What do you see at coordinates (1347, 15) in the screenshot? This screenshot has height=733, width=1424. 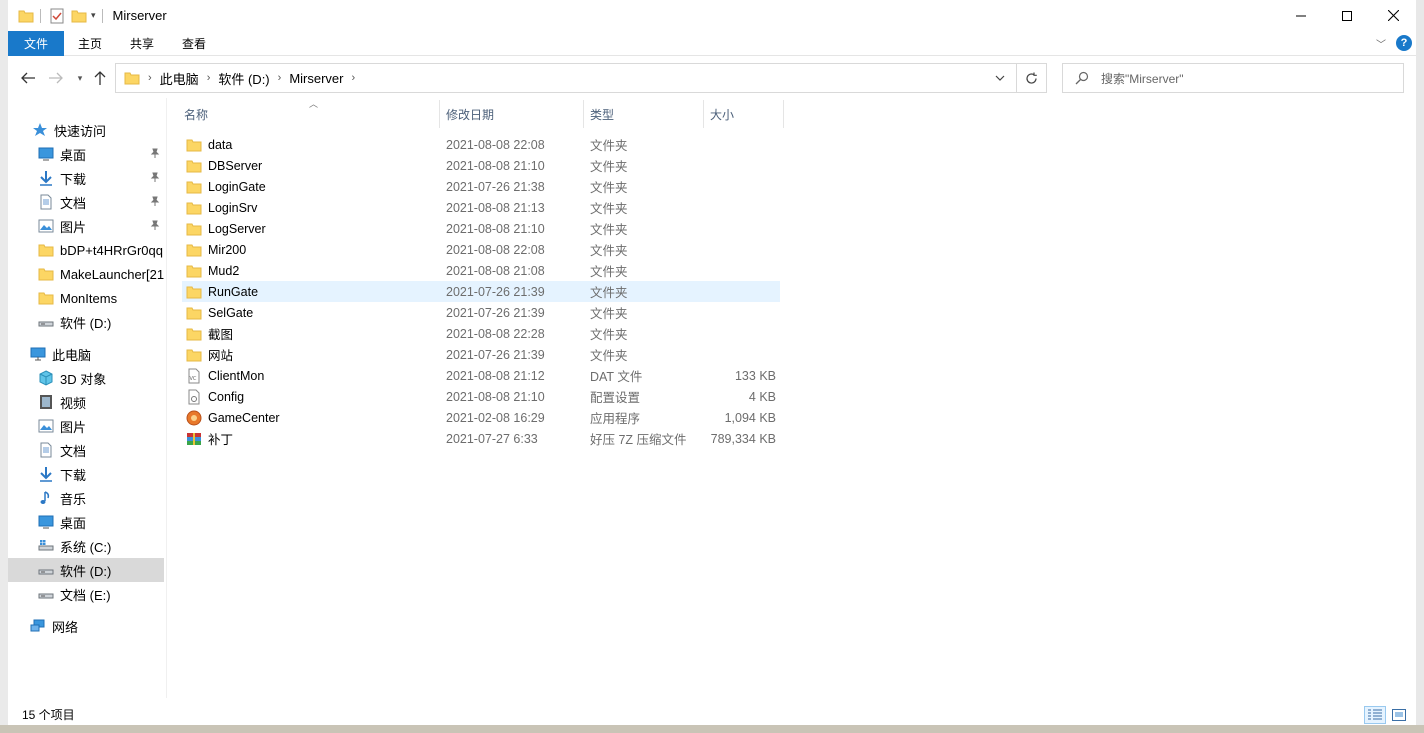 I see `maximize-button` at bounding box center [1347, 15].